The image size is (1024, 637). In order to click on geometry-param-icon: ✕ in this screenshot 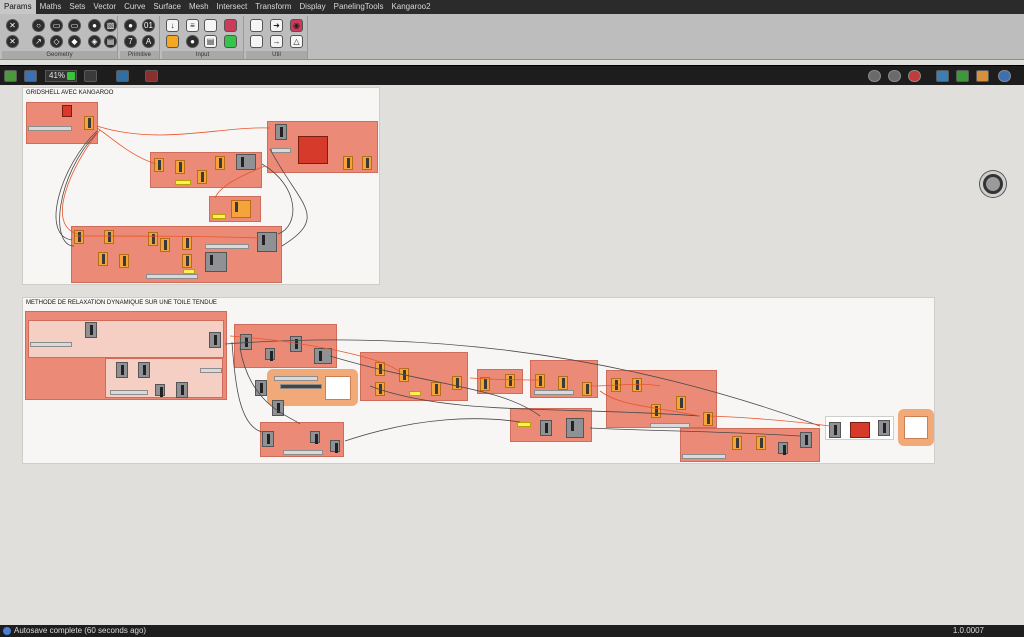, I will do `click(12, 25)`.